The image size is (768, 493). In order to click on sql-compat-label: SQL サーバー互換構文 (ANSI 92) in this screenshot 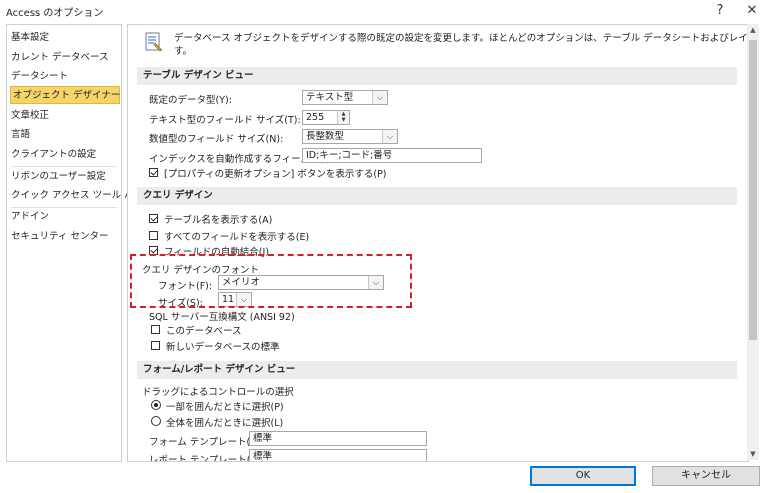, I will do `click(222, 317)`.